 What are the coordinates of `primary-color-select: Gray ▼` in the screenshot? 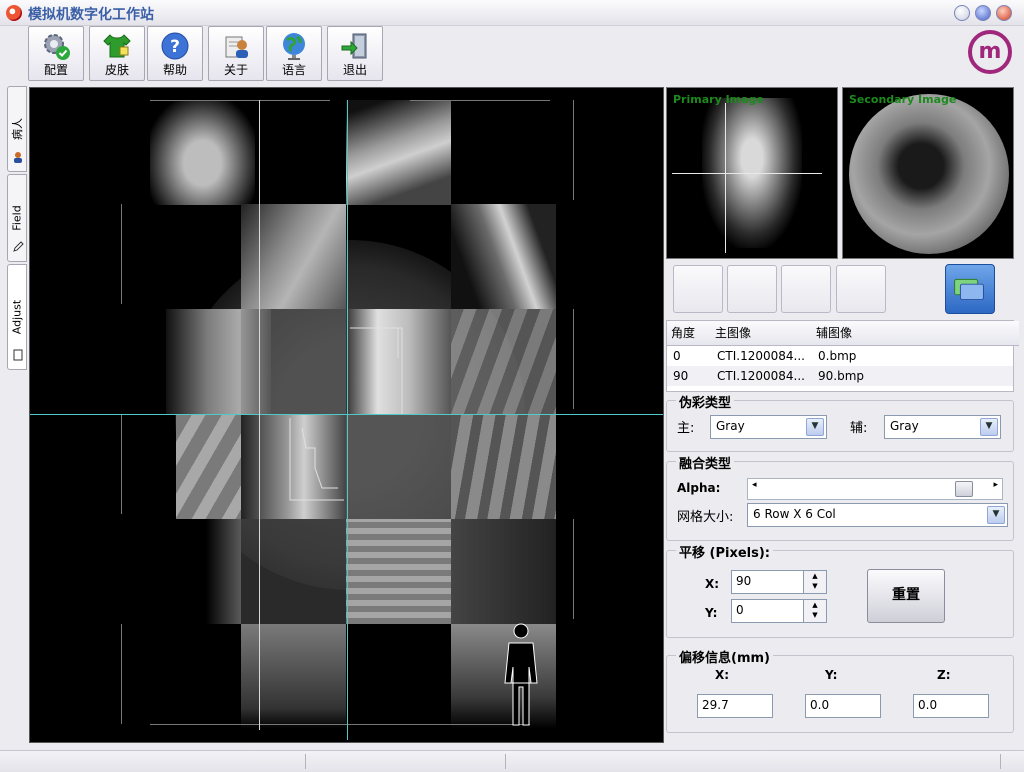 It's located at (768, 427).